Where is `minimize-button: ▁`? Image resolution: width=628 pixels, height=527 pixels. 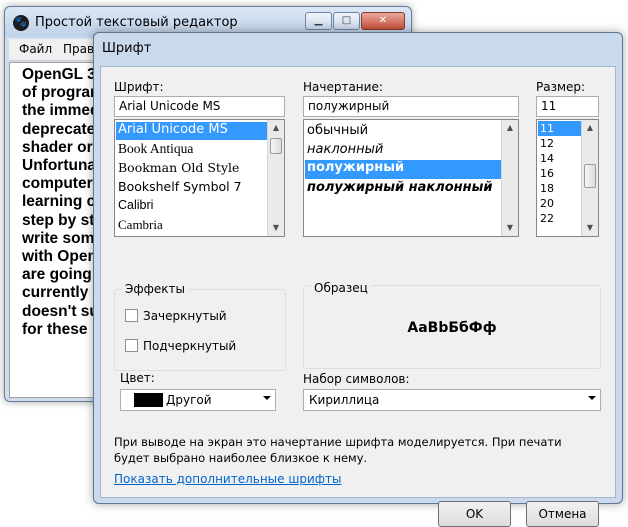
minimize-button: ▁ is located at coordinates (318, 21).